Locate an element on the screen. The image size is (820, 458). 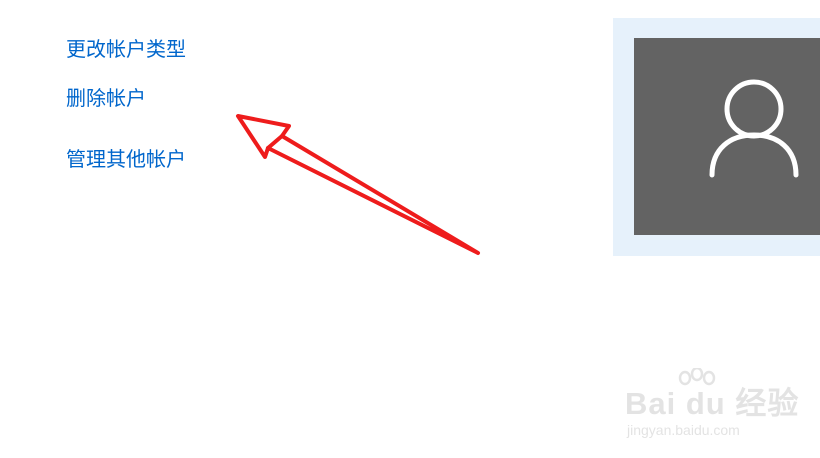
account-avatar-frame is located at coordinates (716, 137).